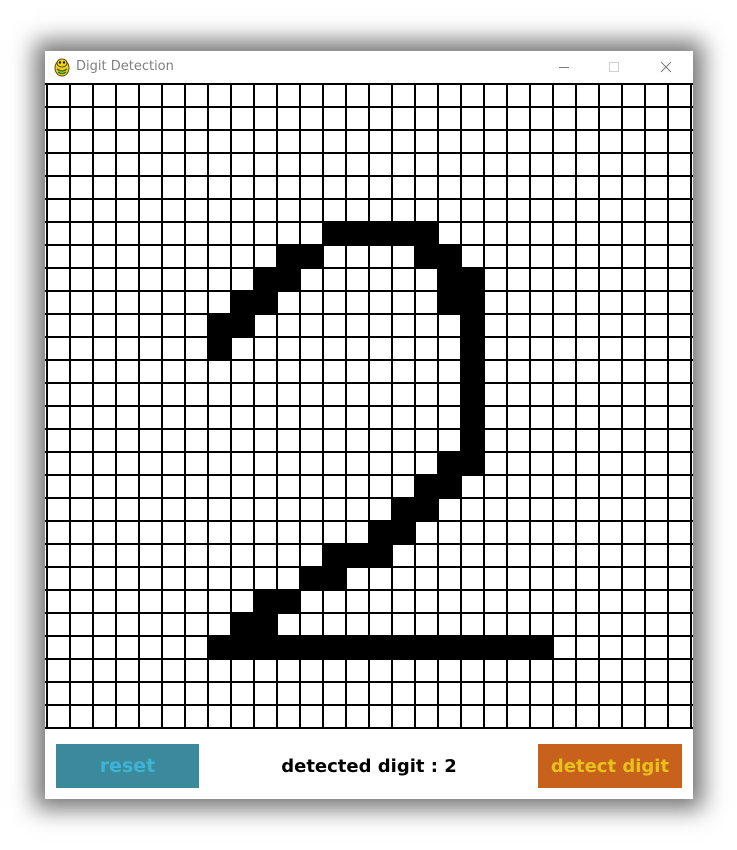 This screenshot has height=850, width=737. I want to click on detected-digit-label: detected digit : 2, so click(369, 766).